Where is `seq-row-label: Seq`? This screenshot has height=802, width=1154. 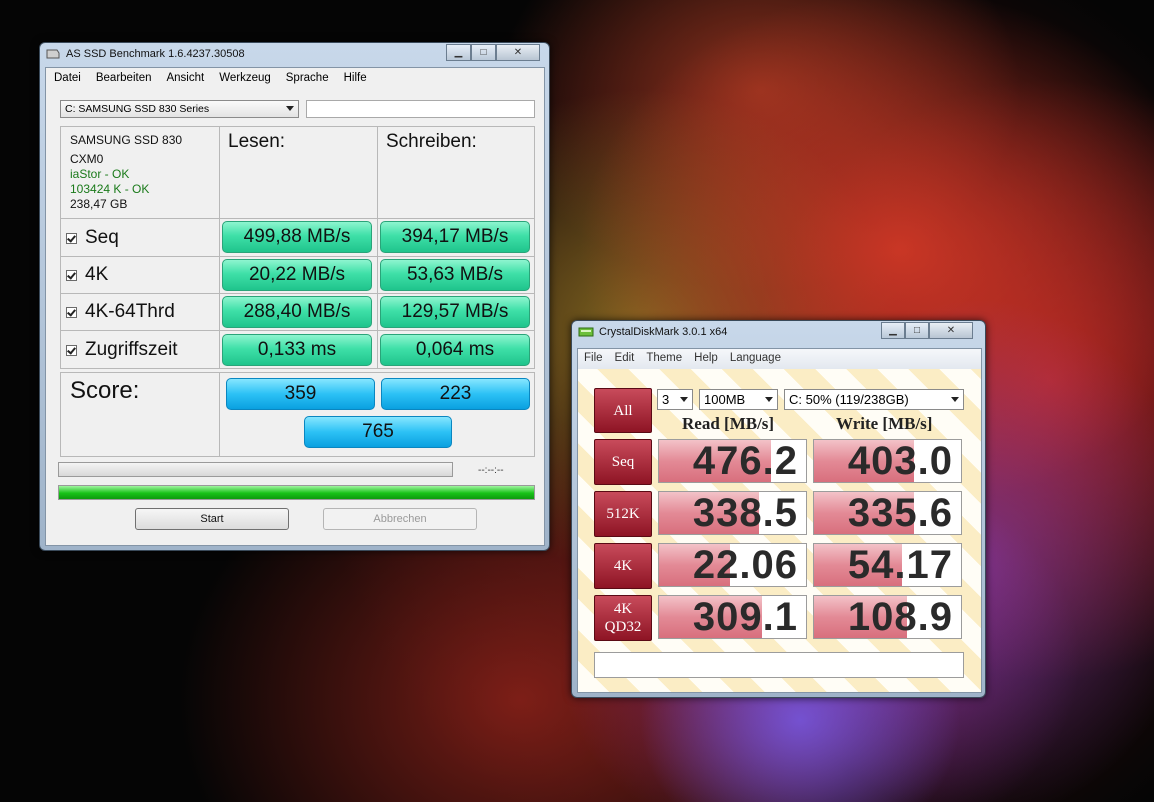 seq-row-label: Seq is located at coordinates (92, 238).